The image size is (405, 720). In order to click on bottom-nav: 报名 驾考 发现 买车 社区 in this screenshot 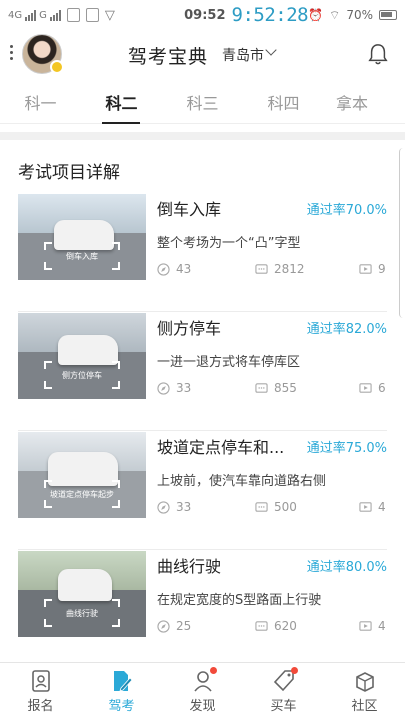, I will do `click(202, 691)`.